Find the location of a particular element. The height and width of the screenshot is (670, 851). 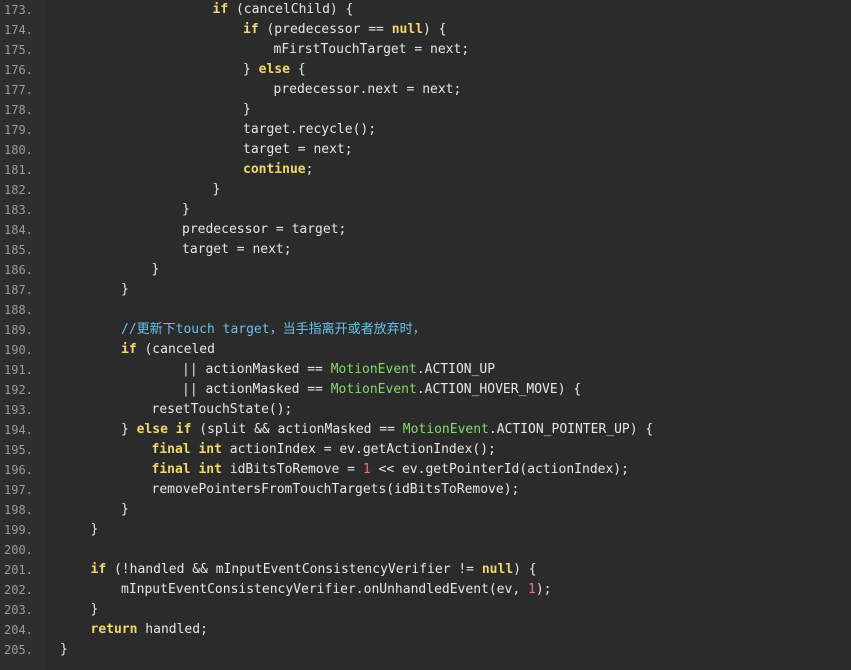

line-number: 196. is located at coordinates (18, 470).